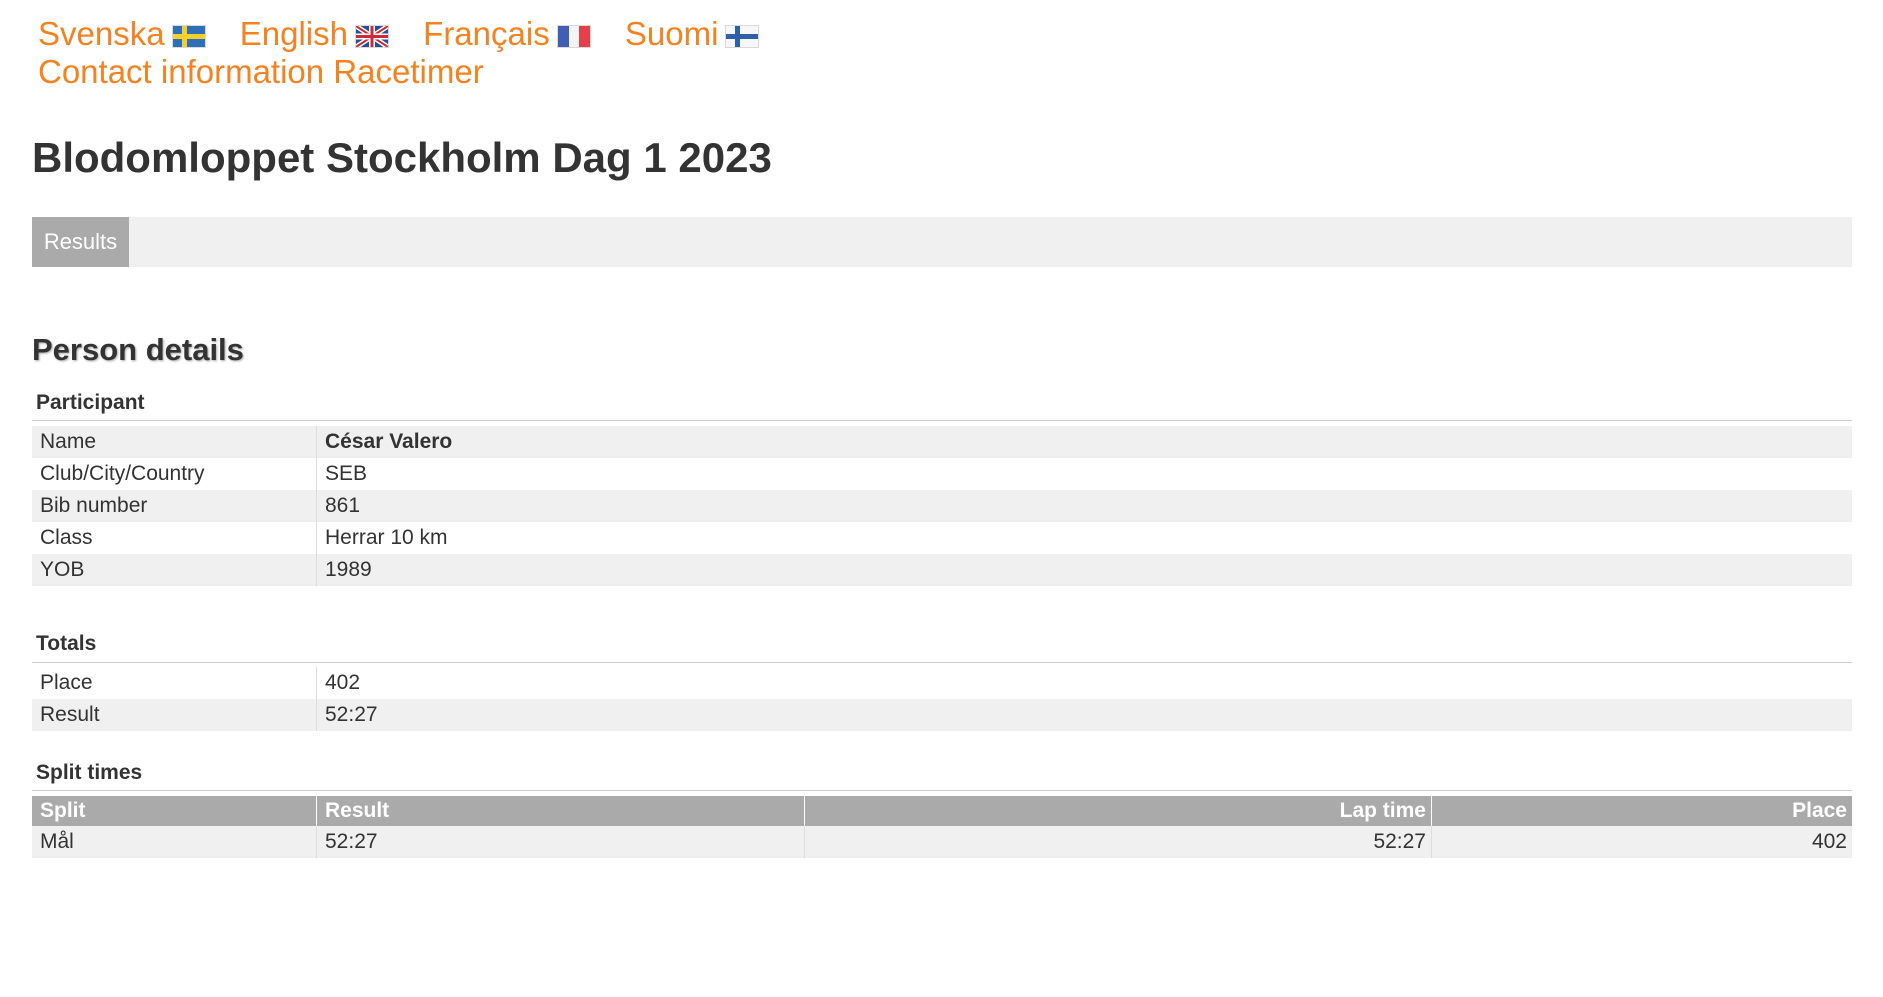 The width and height of the screenshot is (1883, 997). What do you see at coordinates (174, 811) in the screenshot?
I see `column-header-split: Split` at bounding box center [174, 811].